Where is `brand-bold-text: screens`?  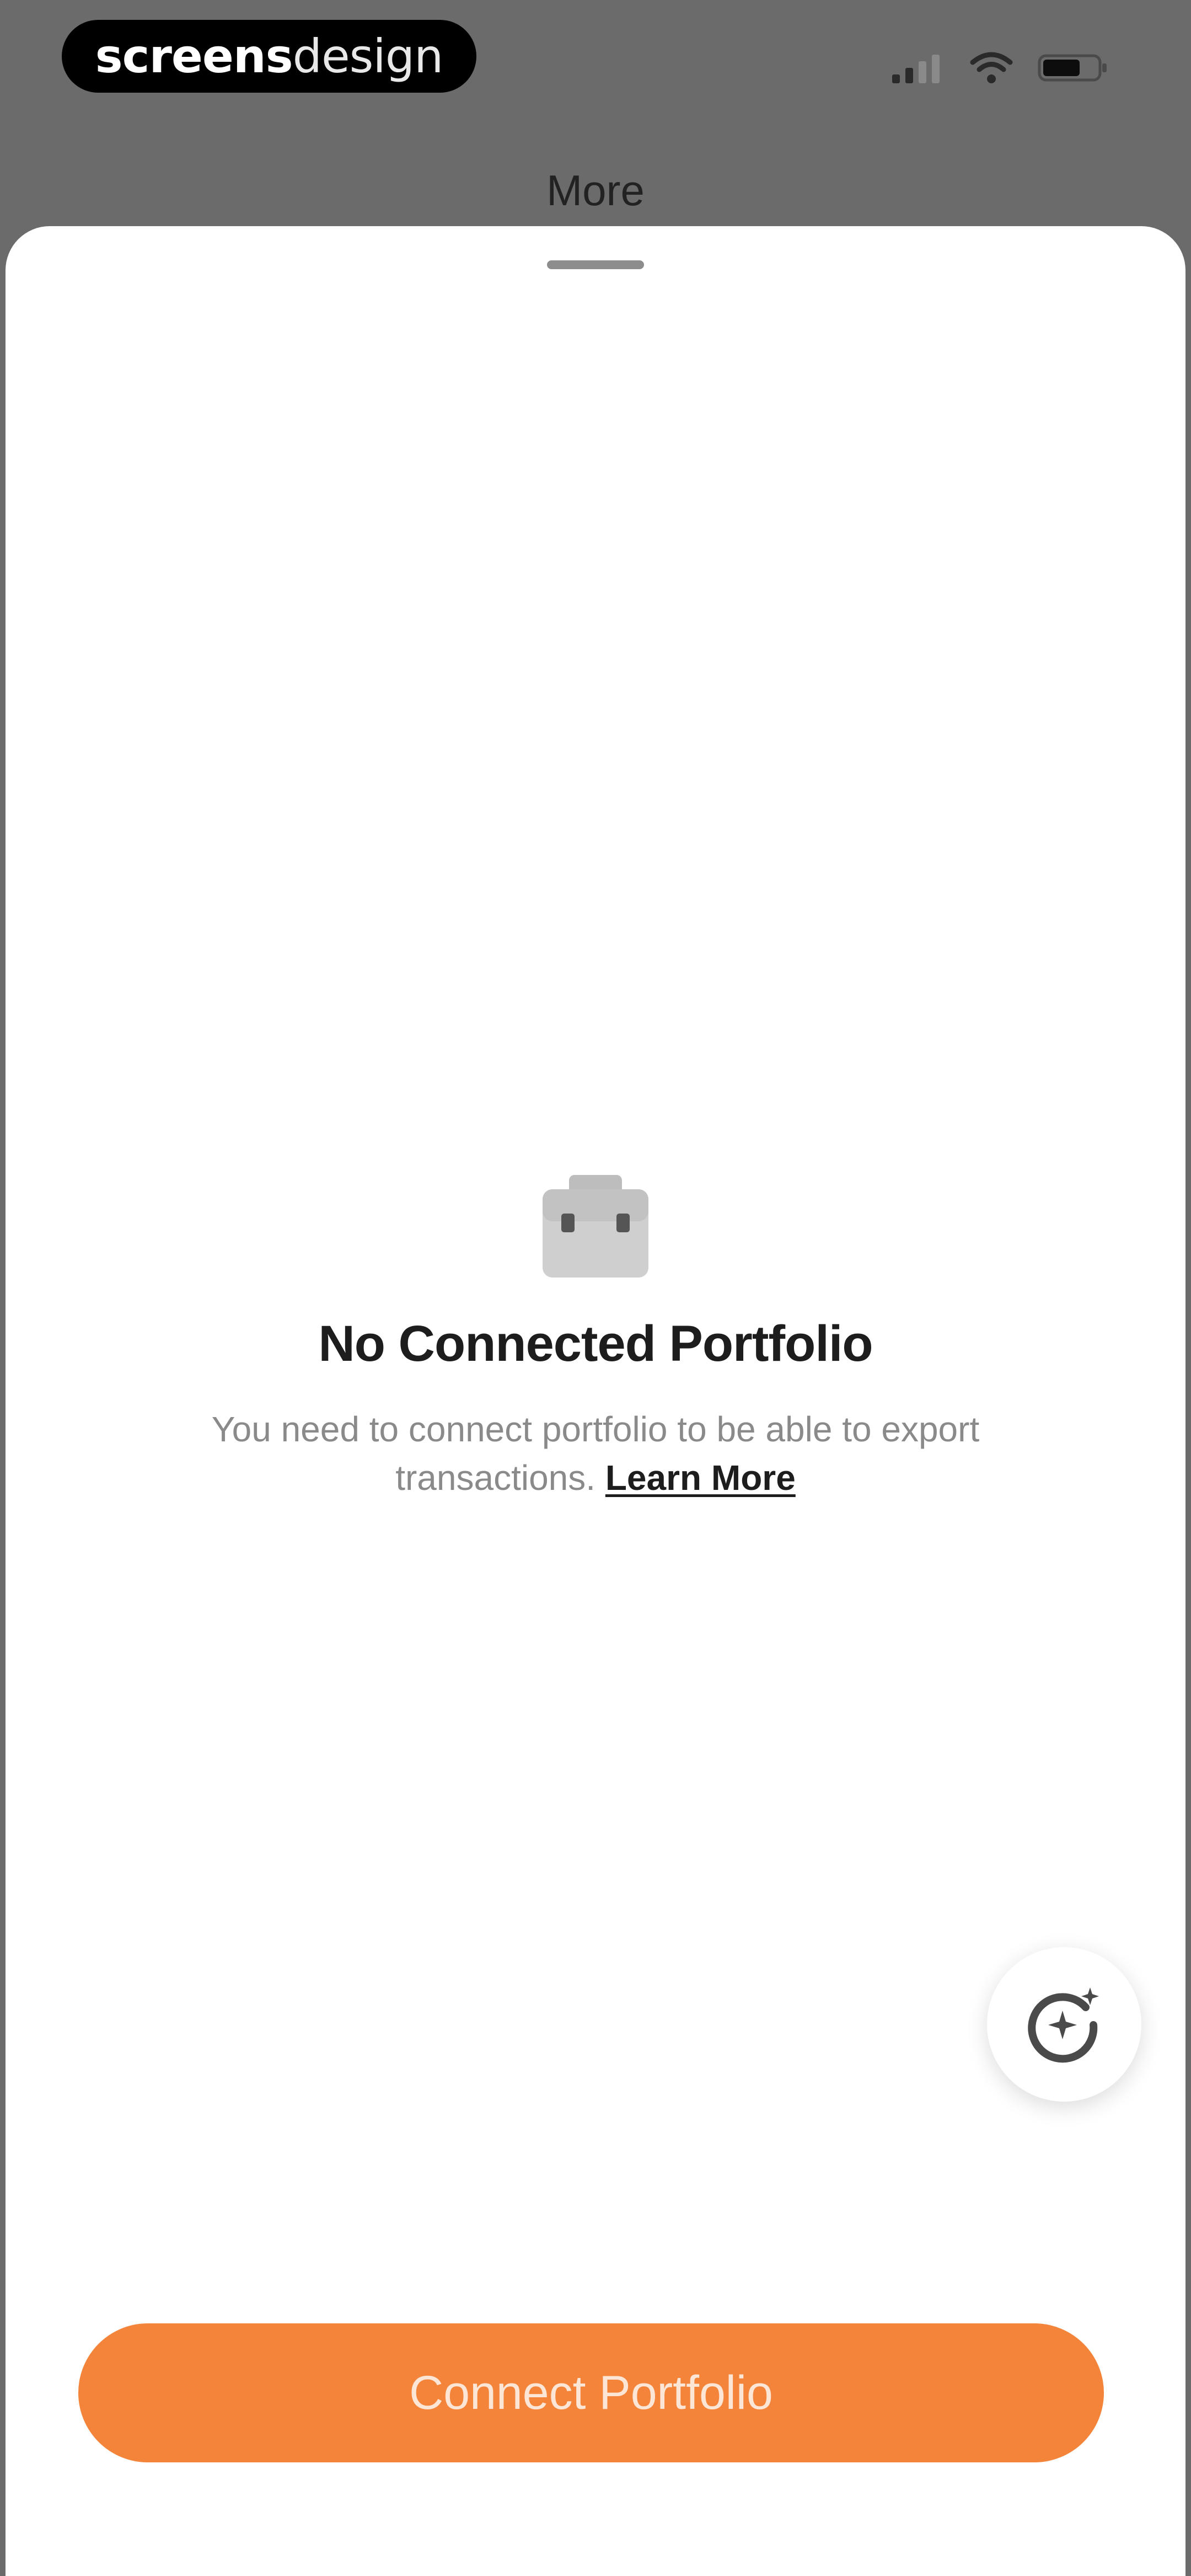 brand-bold-text: screens is located at coordinates (194, 56).